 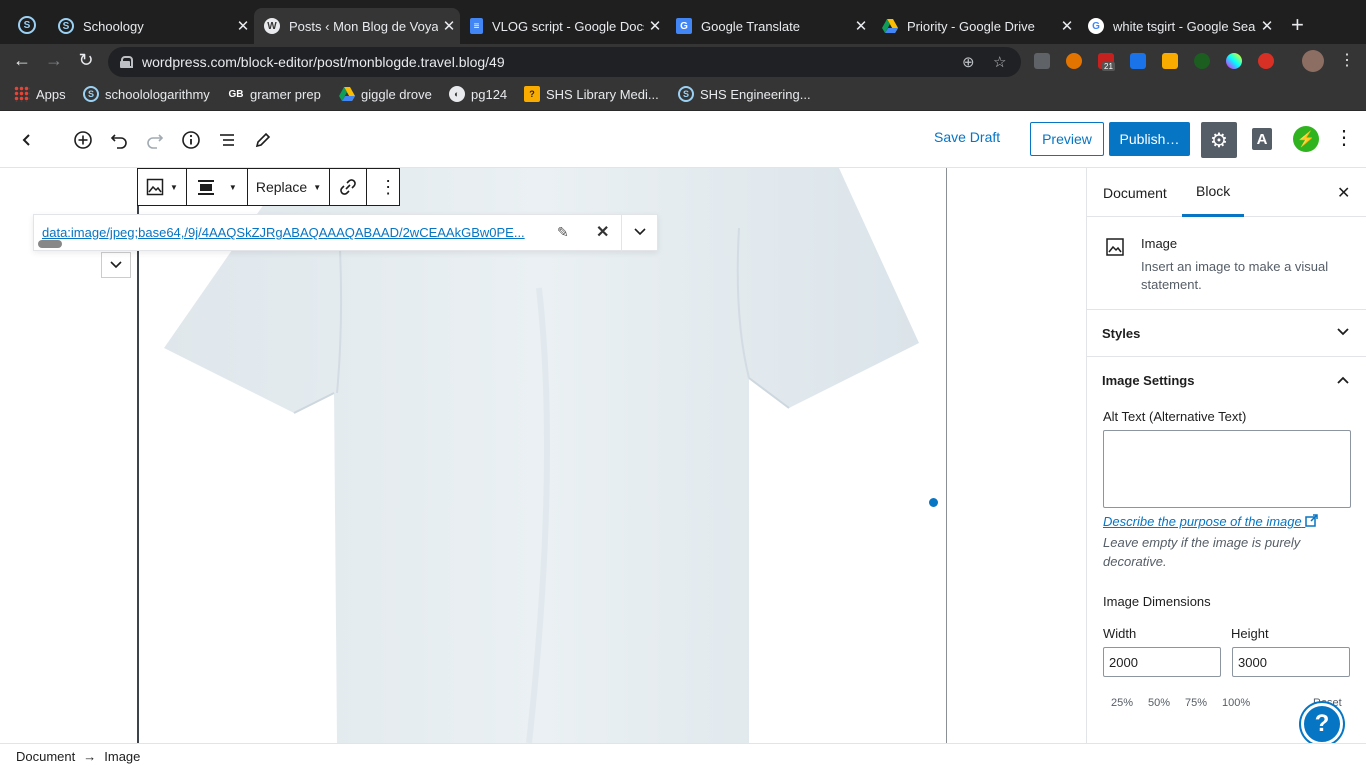 What do you see at coordinates (157, 94) in the screenshot?
I see `bookmark-label: schoolologarithmy` at bounding box center [157, 94].